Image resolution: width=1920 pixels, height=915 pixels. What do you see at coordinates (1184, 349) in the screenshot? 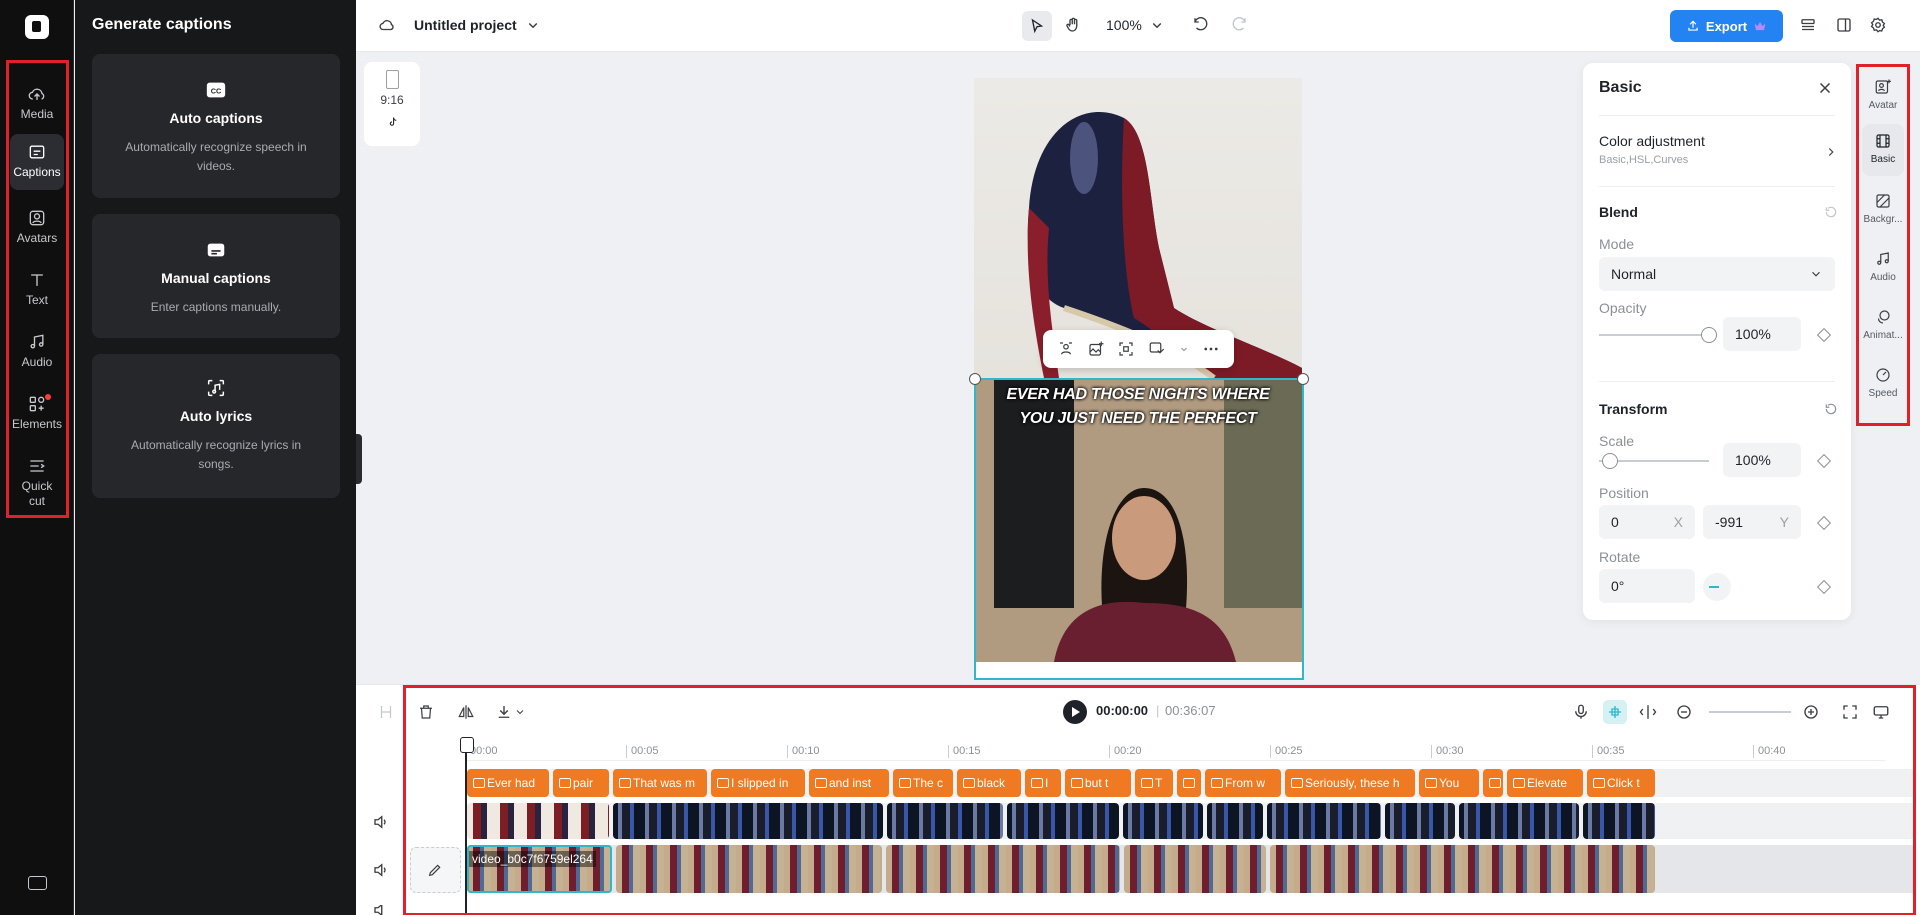
I see `small-chevron-down-icon` at bounding box center [1184, 349].